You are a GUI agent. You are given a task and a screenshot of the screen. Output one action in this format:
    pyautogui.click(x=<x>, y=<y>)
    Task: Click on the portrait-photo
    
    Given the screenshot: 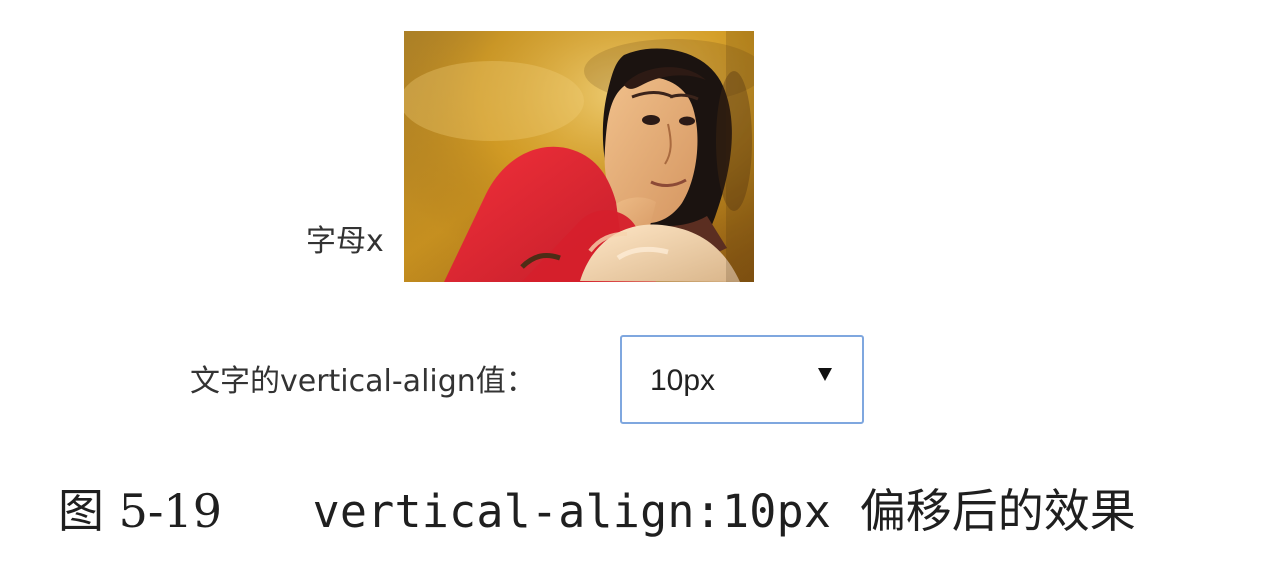 What is the action you would take?
    pyautogui.click(x=579, y=156)
    